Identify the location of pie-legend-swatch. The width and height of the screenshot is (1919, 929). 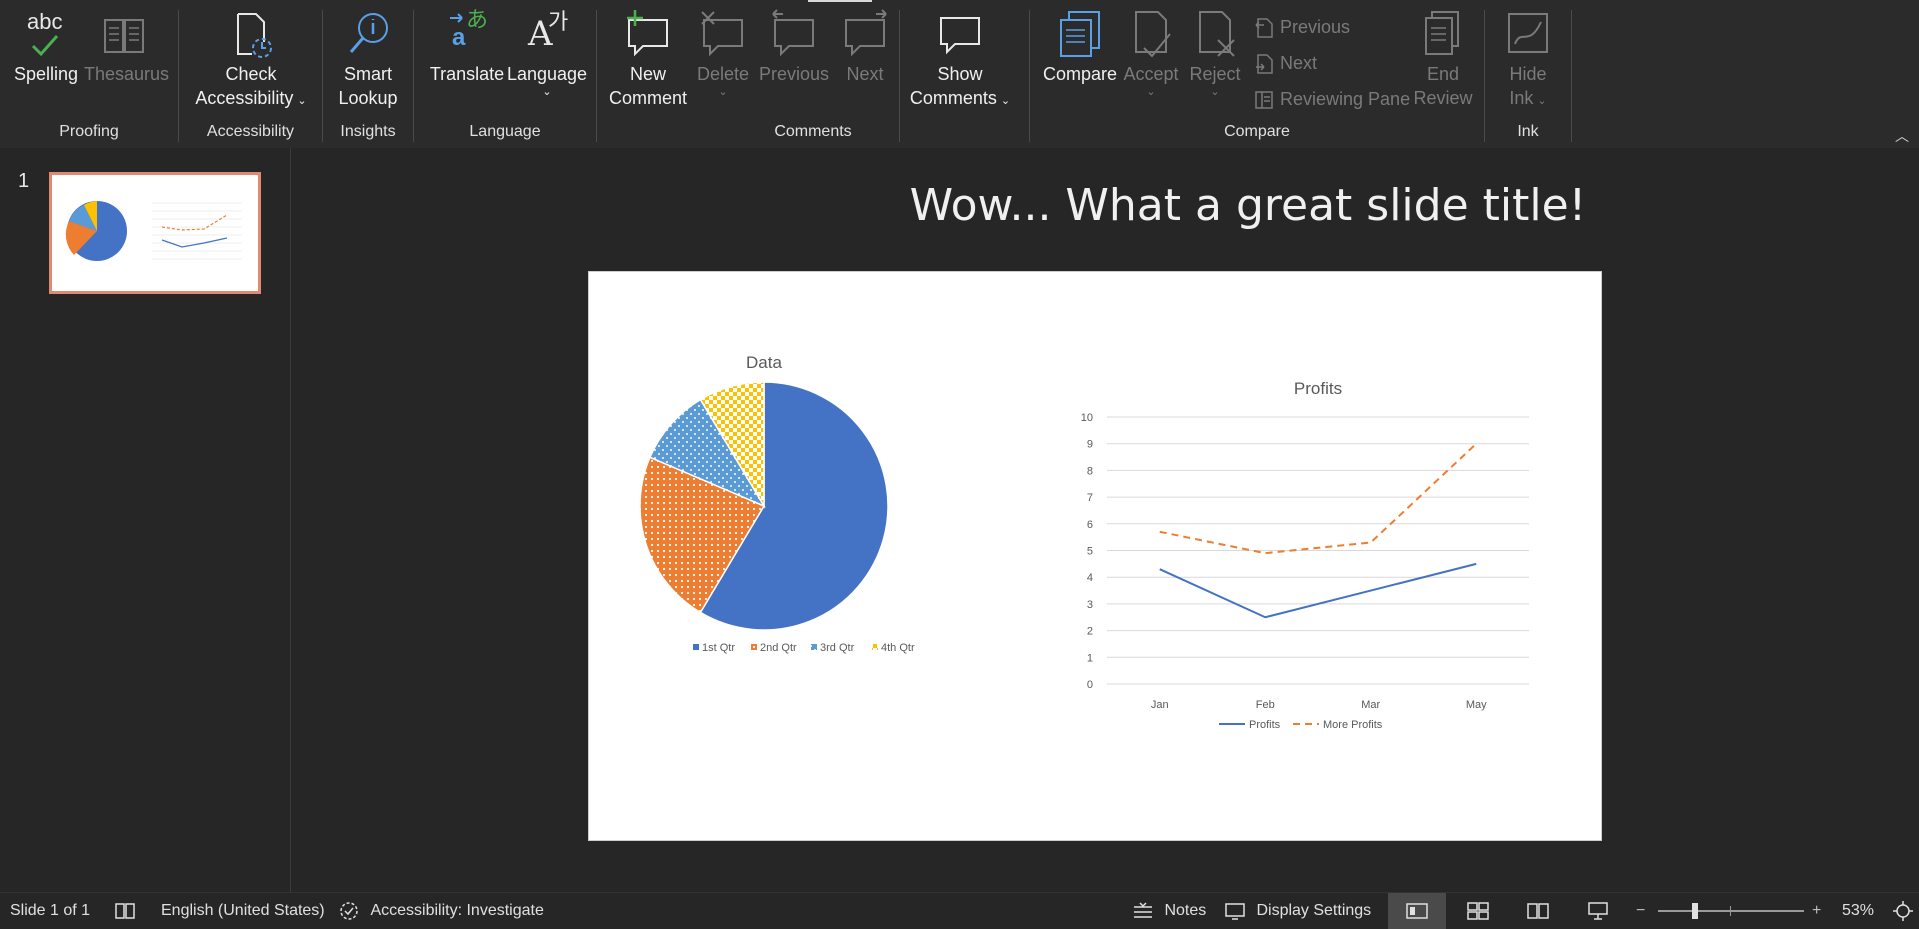
(696, 647).